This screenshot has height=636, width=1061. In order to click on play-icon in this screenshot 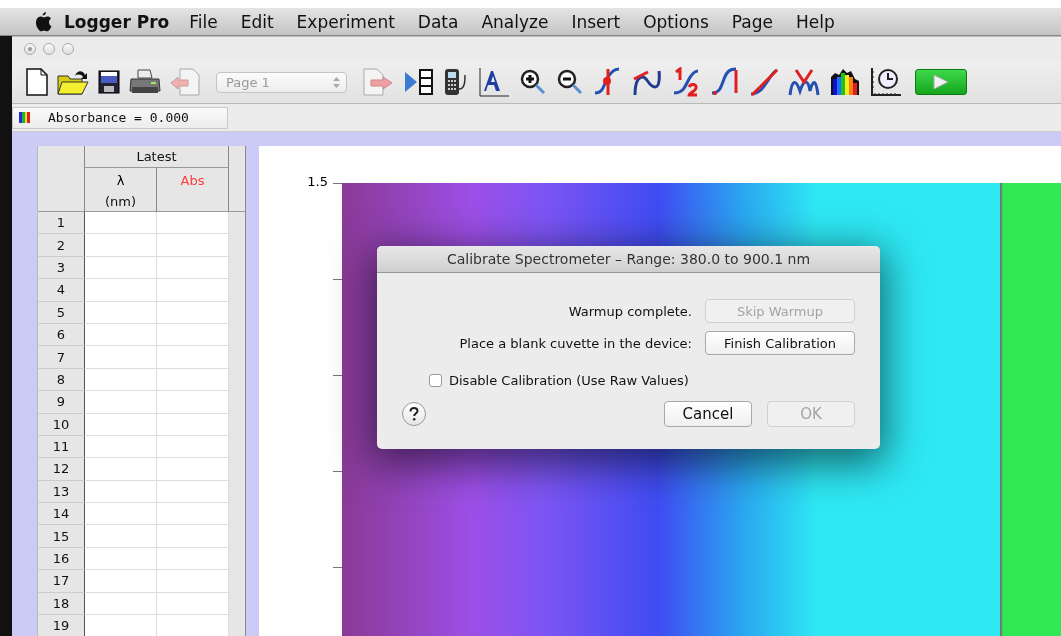, I will do `click(941, 82)`.